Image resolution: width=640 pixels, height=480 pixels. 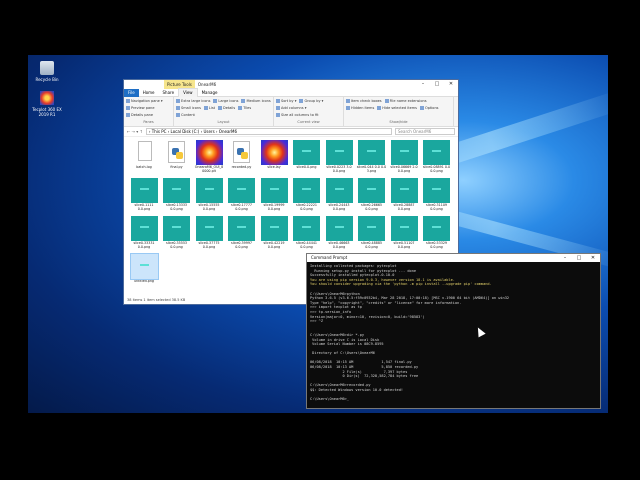 I want to click on tab-share: Share, so click(x=169, y=93).